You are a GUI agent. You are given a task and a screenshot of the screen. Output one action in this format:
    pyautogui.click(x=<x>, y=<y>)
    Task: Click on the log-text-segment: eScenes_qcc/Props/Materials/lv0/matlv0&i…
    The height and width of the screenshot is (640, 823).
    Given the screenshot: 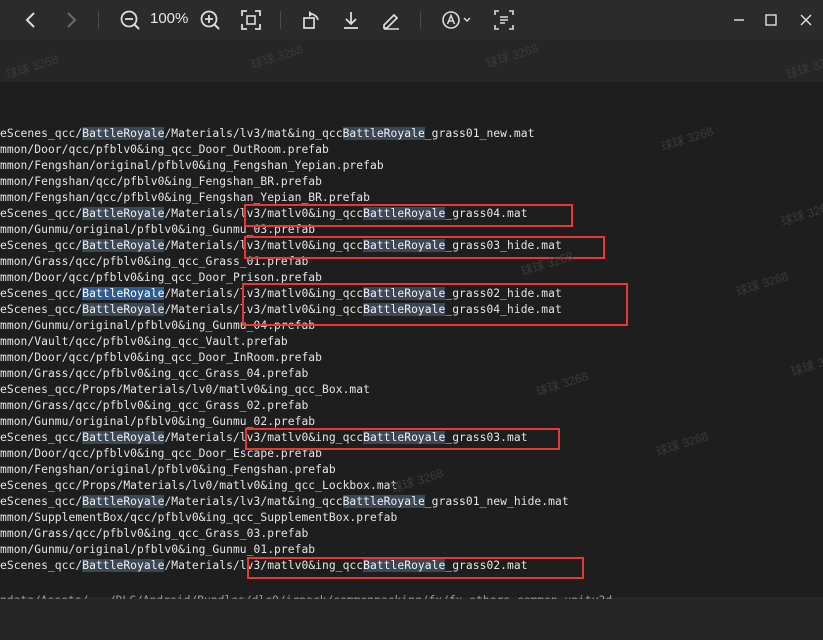 What is the action you would take?
    pyautogui.click(x=185, y=389)
    